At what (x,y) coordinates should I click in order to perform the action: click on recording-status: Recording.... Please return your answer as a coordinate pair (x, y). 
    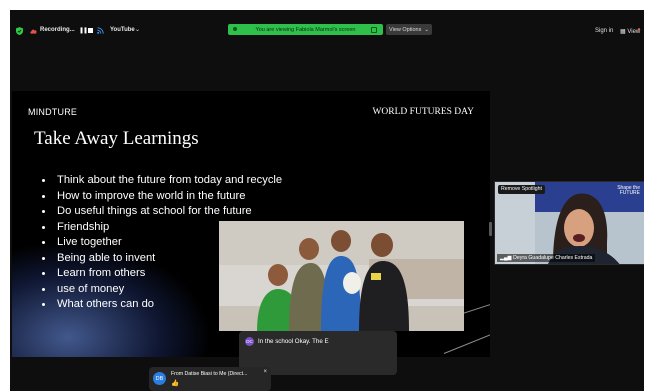
    Looking at the image, I should click on (57, 30).